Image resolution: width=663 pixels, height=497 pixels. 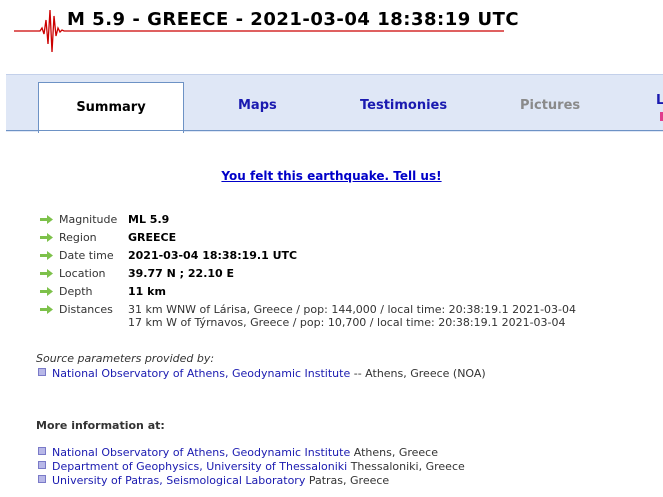 I want to click on param-label: Magnitude, so click(x=88, y=219).